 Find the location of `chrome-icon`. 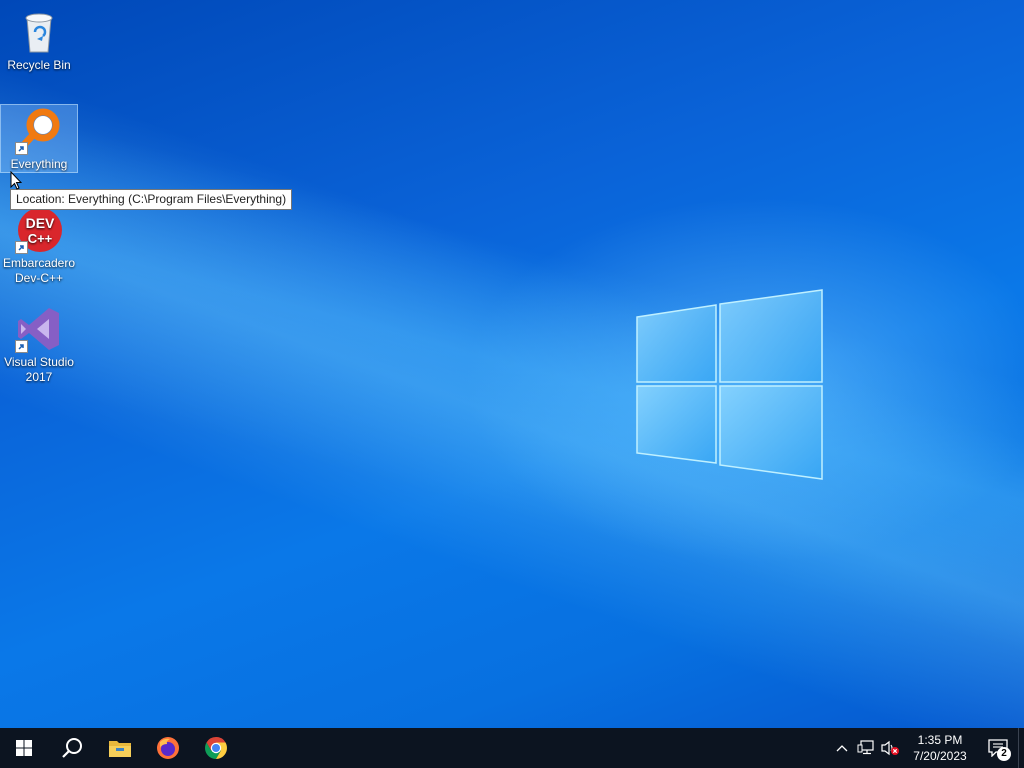

chrome-icon is located at coordinates (216, 748).